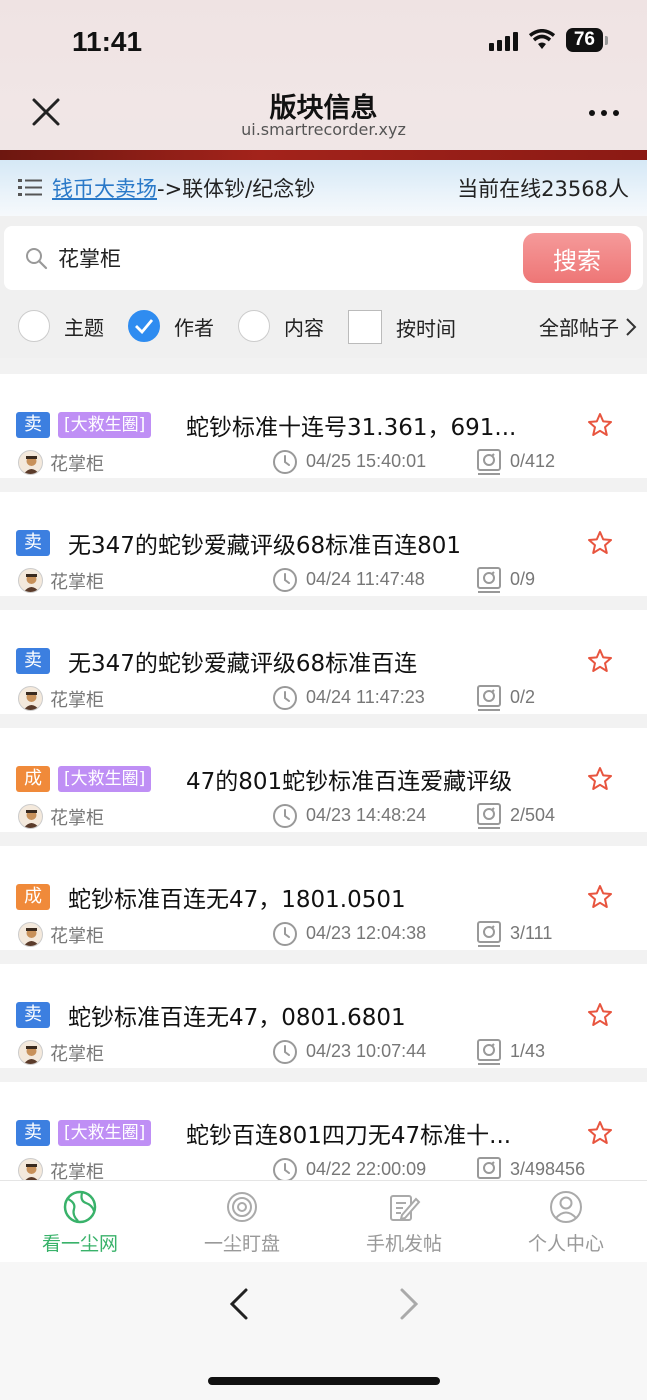 This screenshot has width=647, height=1400. What do you see at coordinates (242, 661) in the screenshot?
I see `post-title: 无347的蛇钞爱藏评级68标准百连` at bounding box center [242, 661].